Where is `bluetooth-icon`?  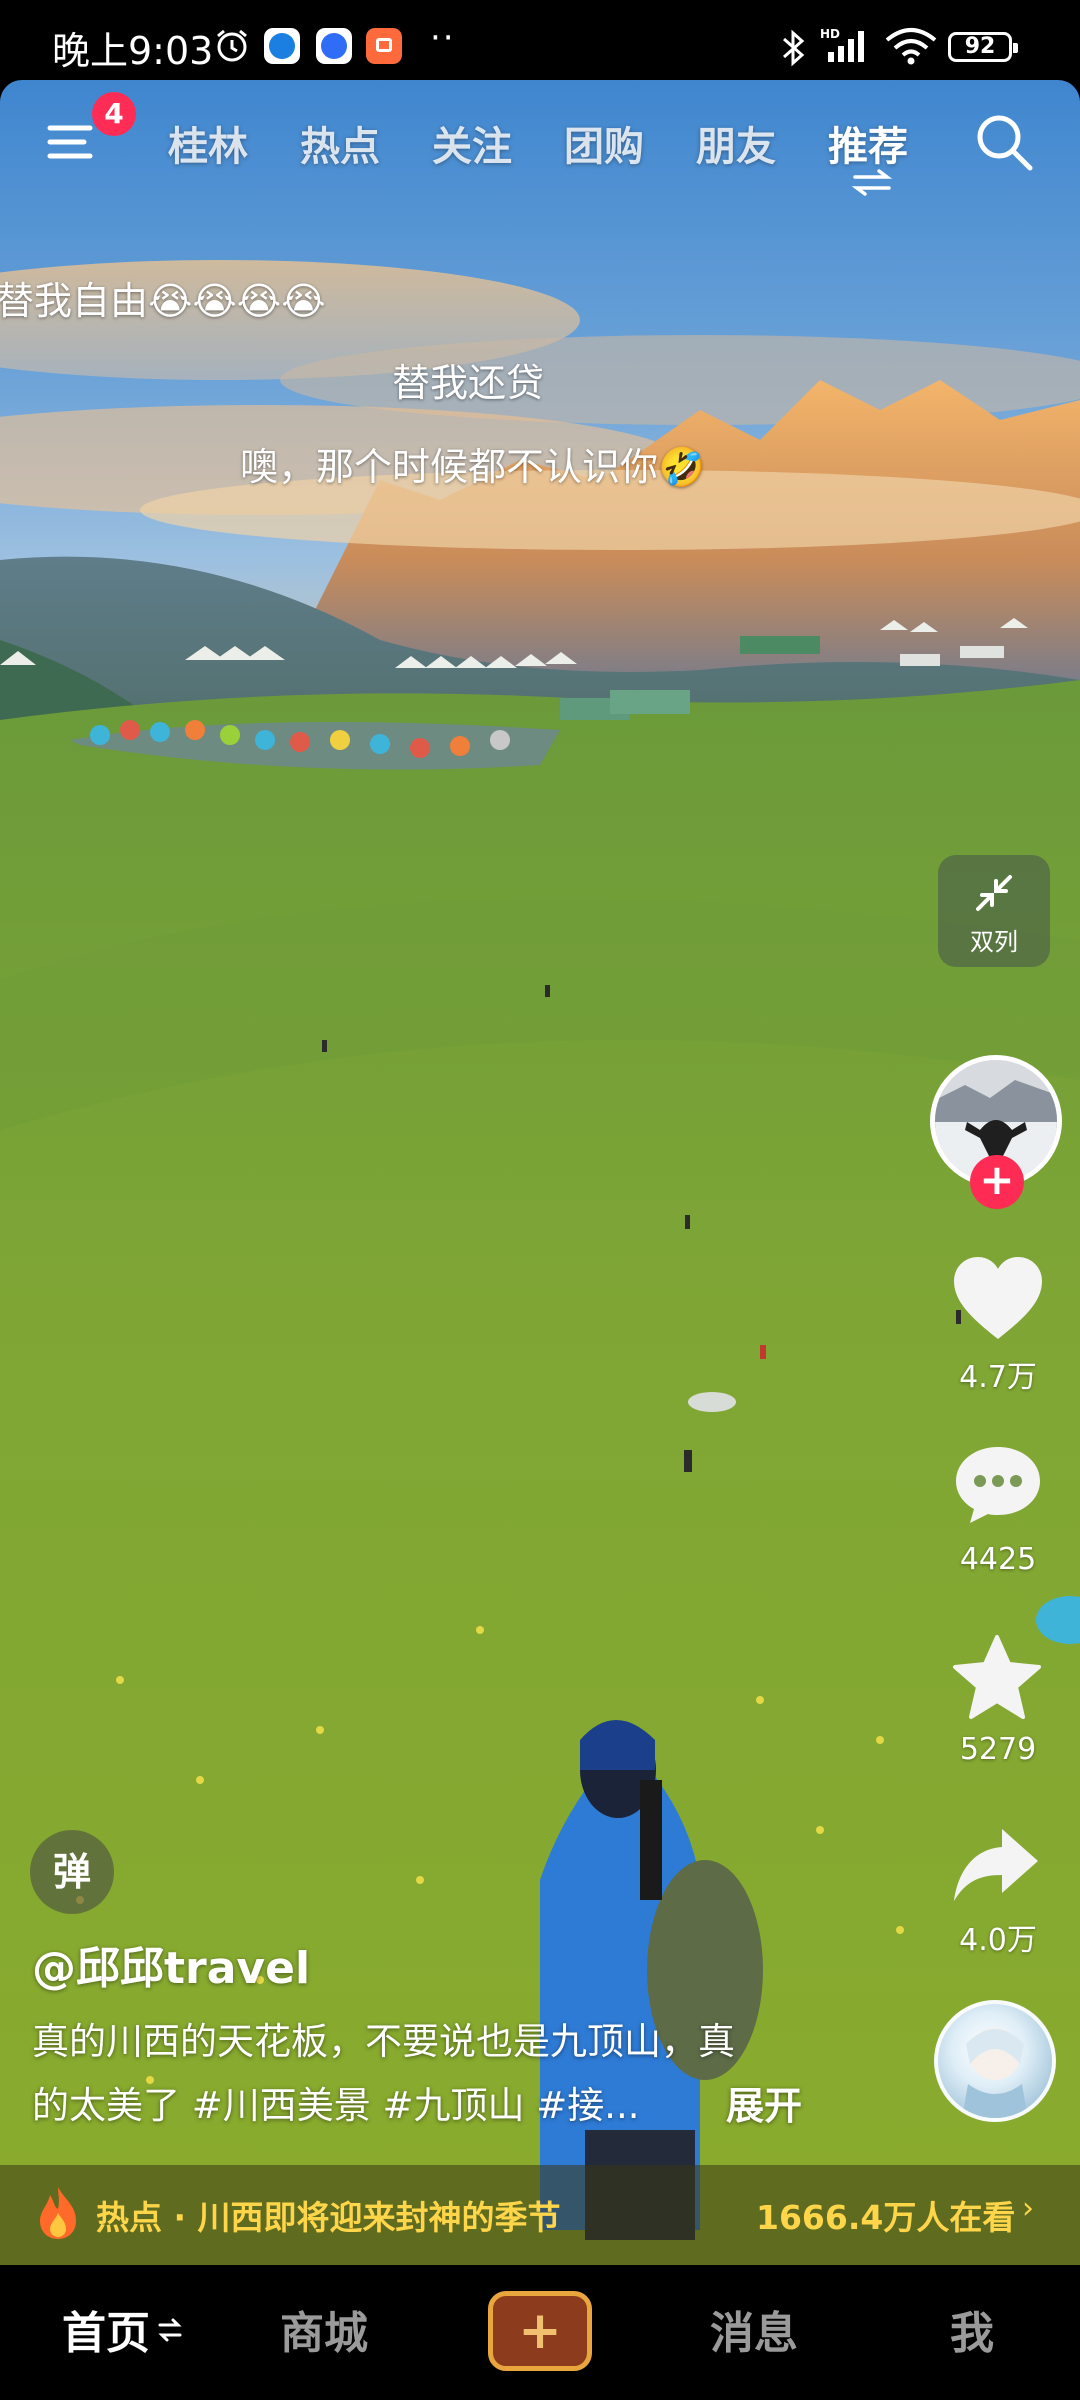 bluetooth-icon is located at coordinates (794, 48).